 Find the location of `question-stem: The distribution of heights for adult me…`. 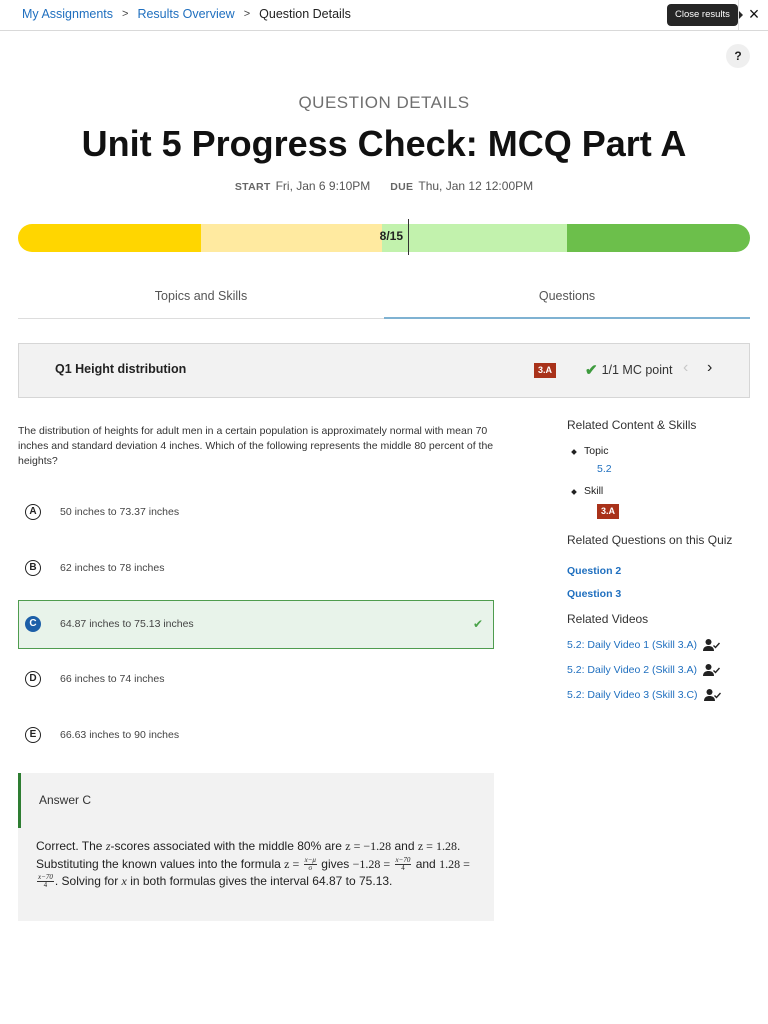

question-stem: The distribution of heights for adult me… is located at coordinates (256, 446).